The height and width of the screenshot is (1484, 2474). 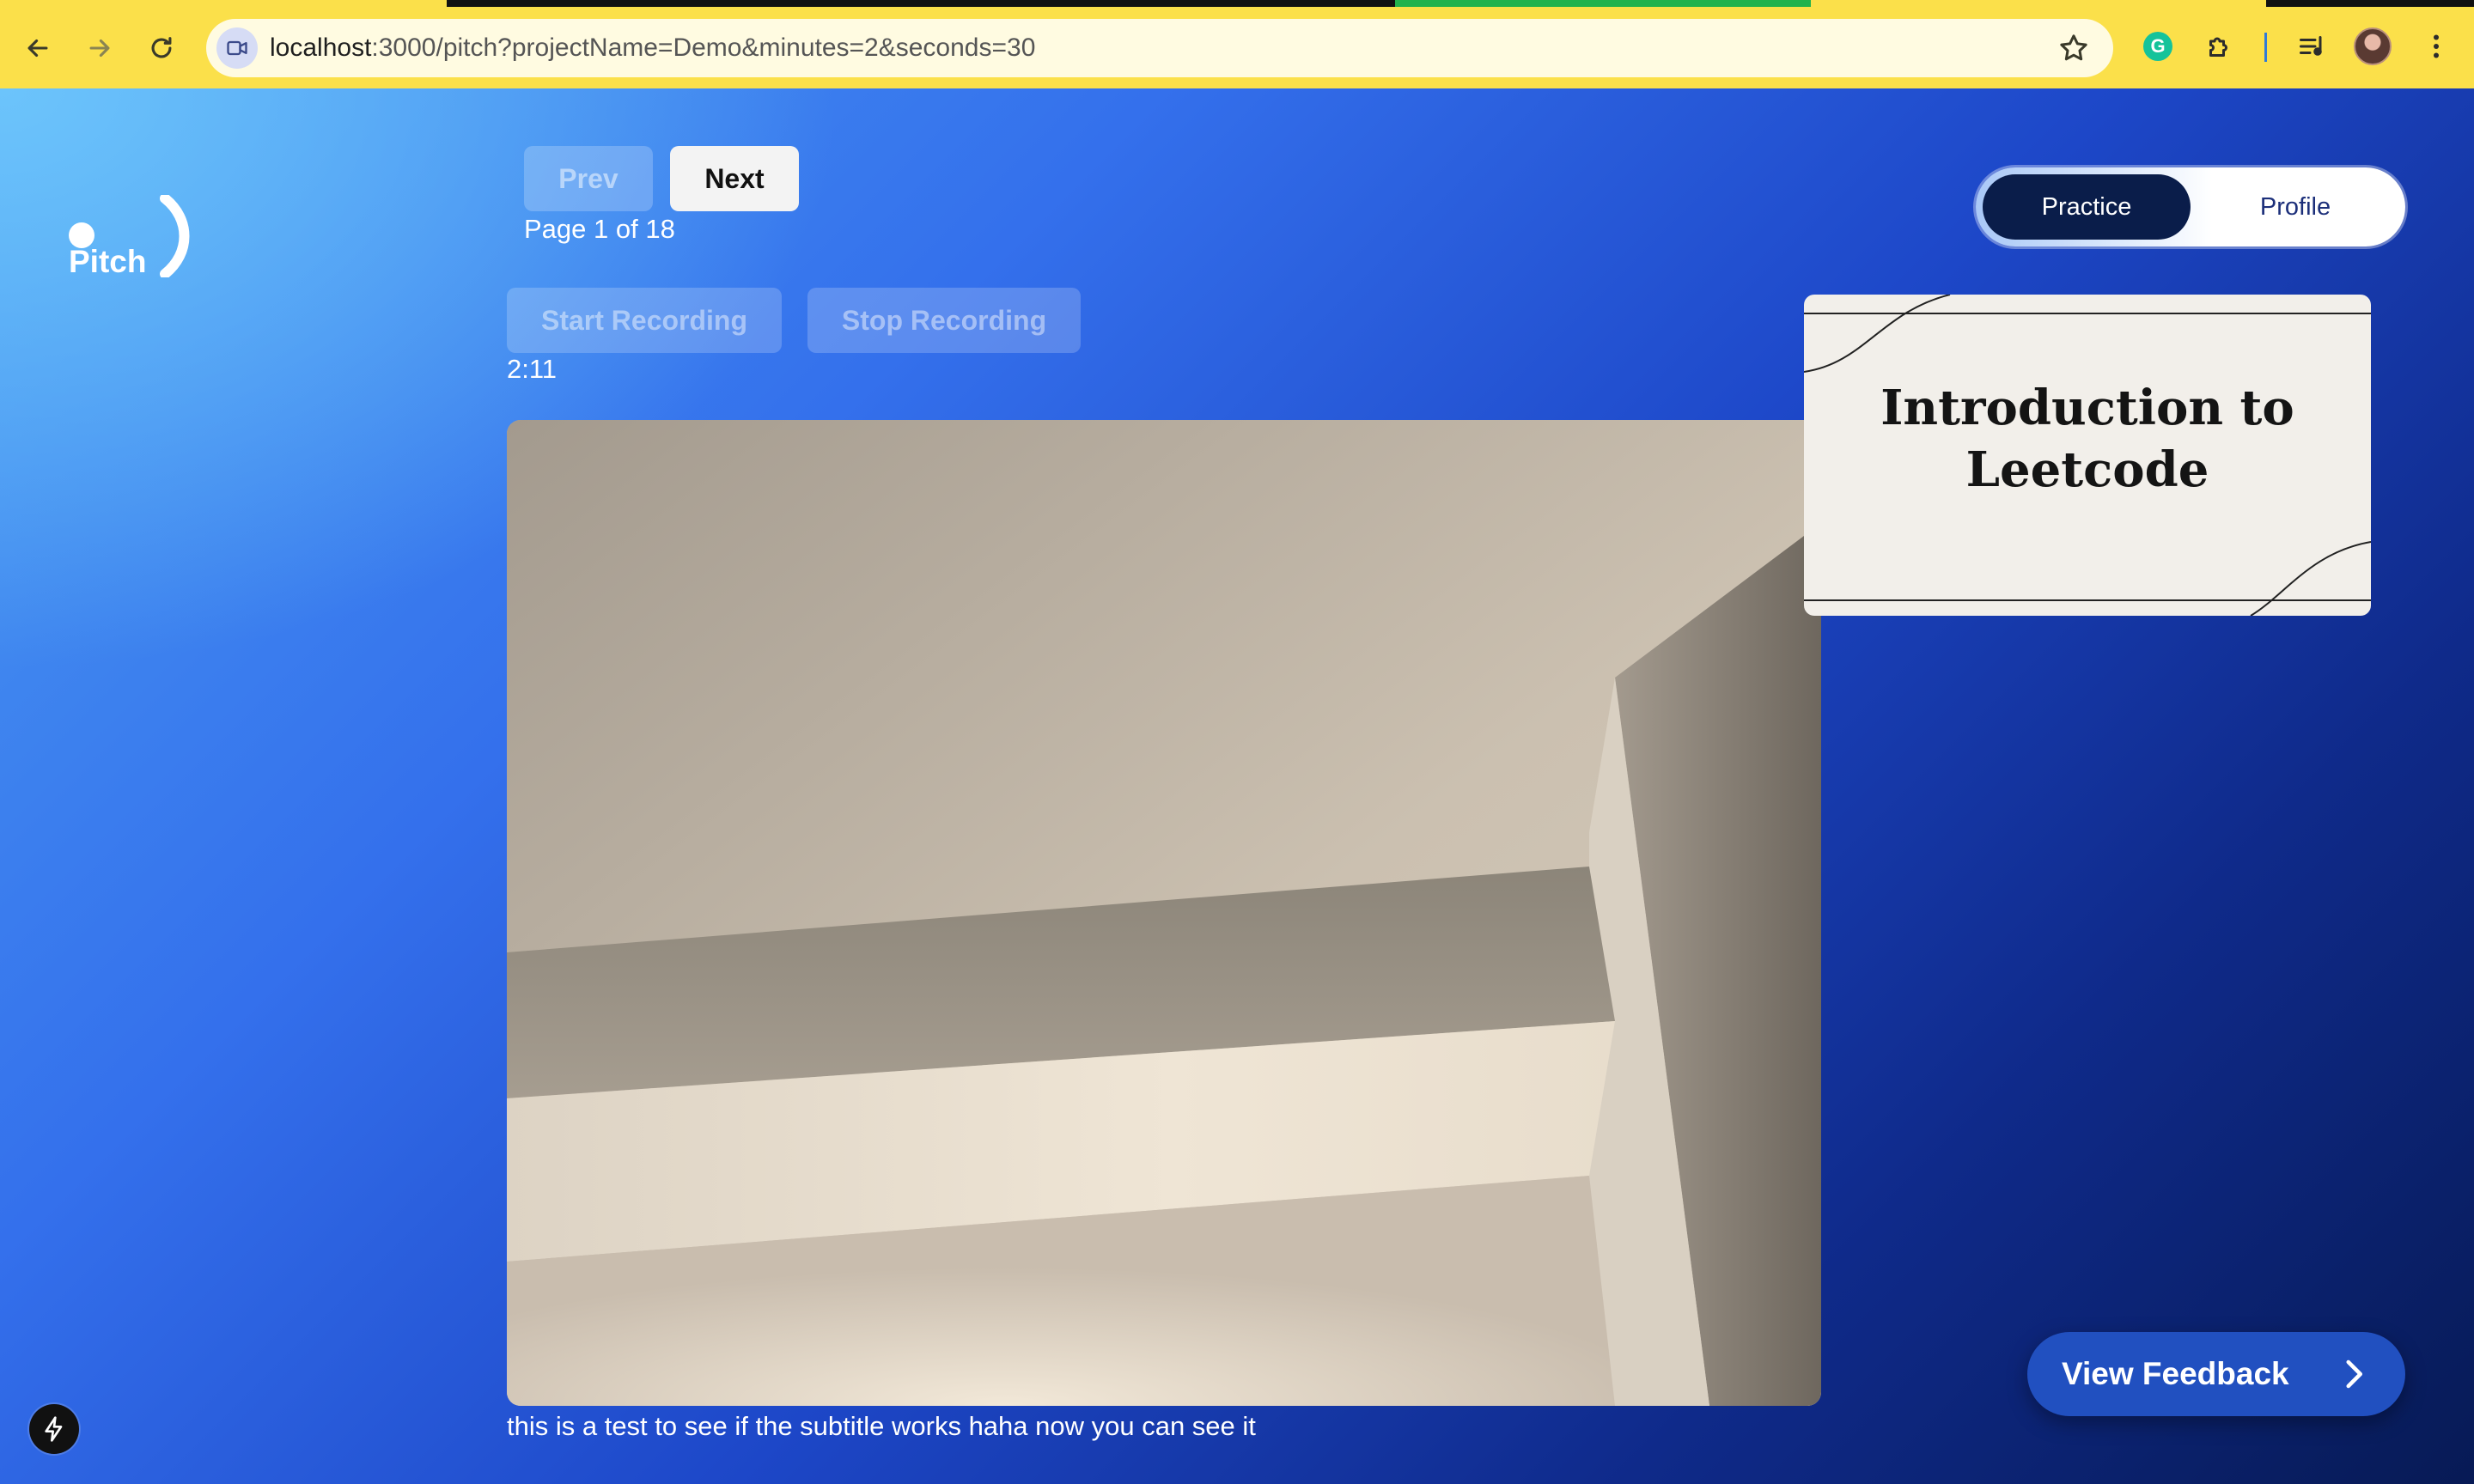 I want to click on view-feedback-button: View Feedback, so click(x=2216, y=1374).